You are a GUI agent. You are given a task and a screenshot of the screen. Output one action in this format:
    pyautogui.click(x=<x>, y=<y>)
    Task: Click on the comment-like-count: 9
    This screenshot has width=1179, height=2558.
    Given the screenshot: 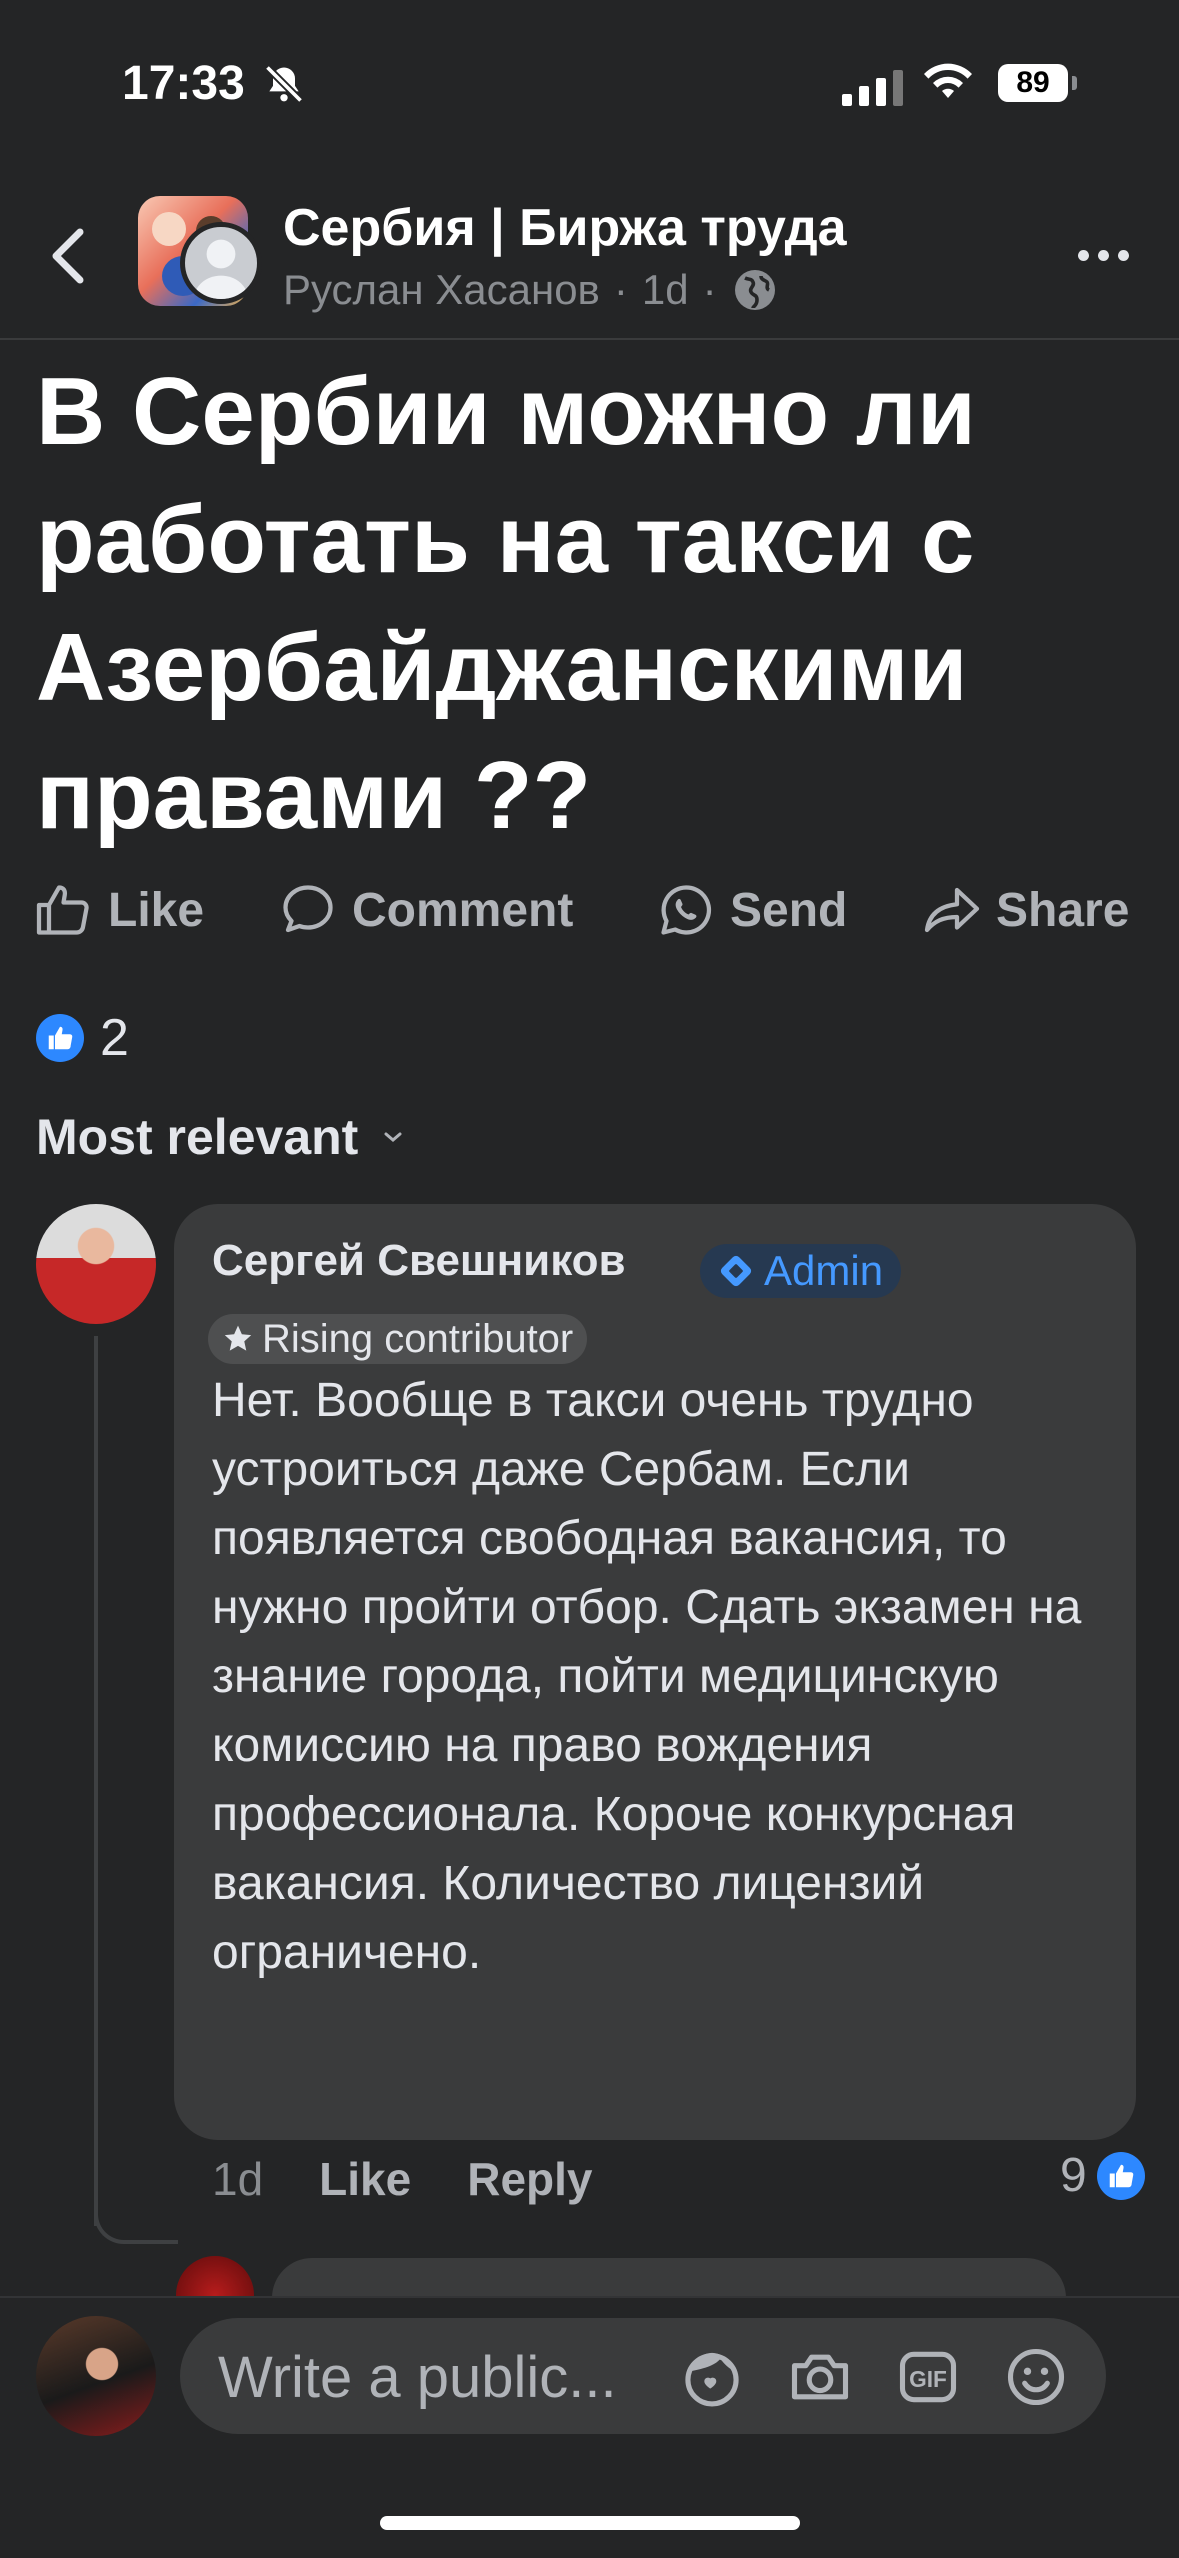 What is the action you would take?
    pyautogui.click(x=1073, y=2175)
    